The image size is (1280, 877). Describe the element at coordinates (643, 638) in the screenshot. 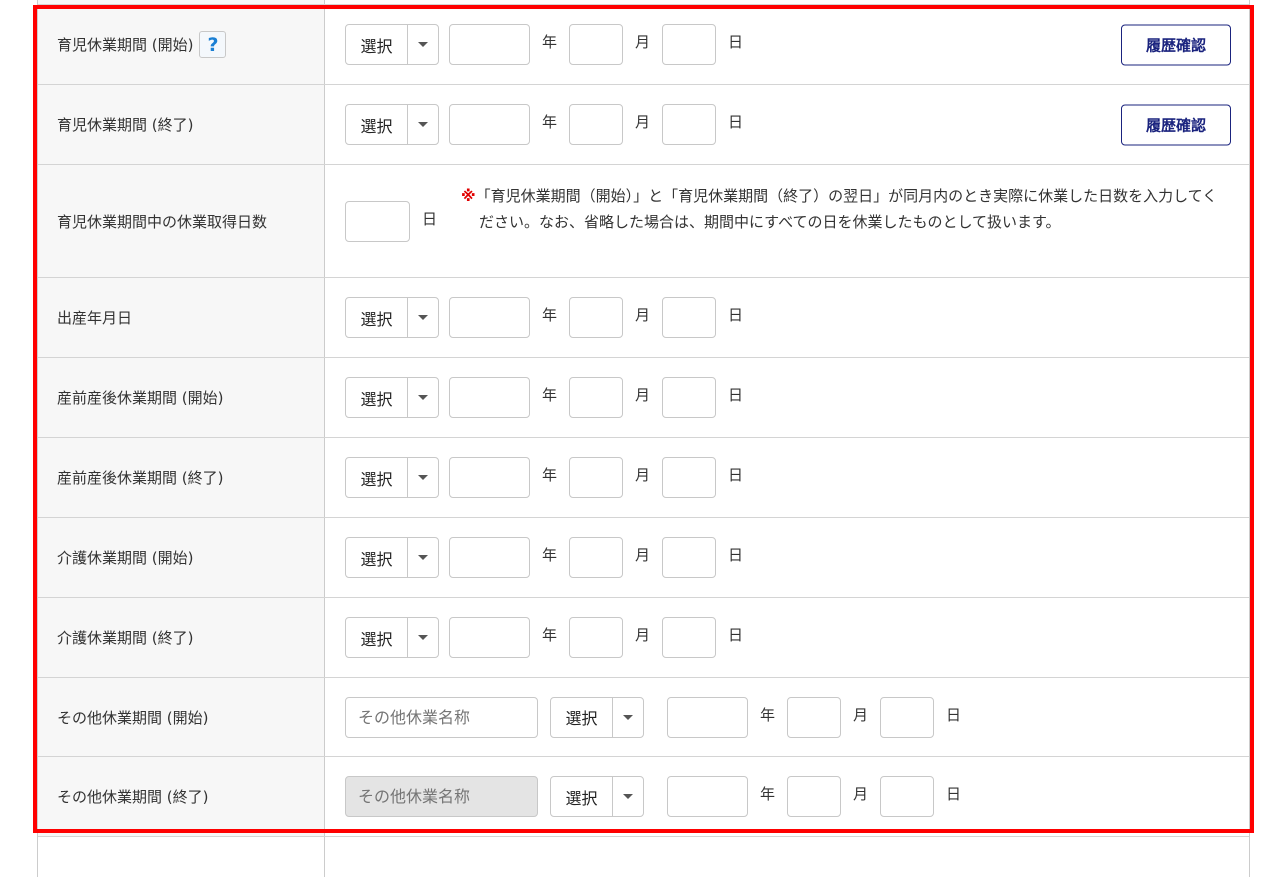

I see `table-row: 介護休業期間 (終了) 選択 年 月 日` at that location.